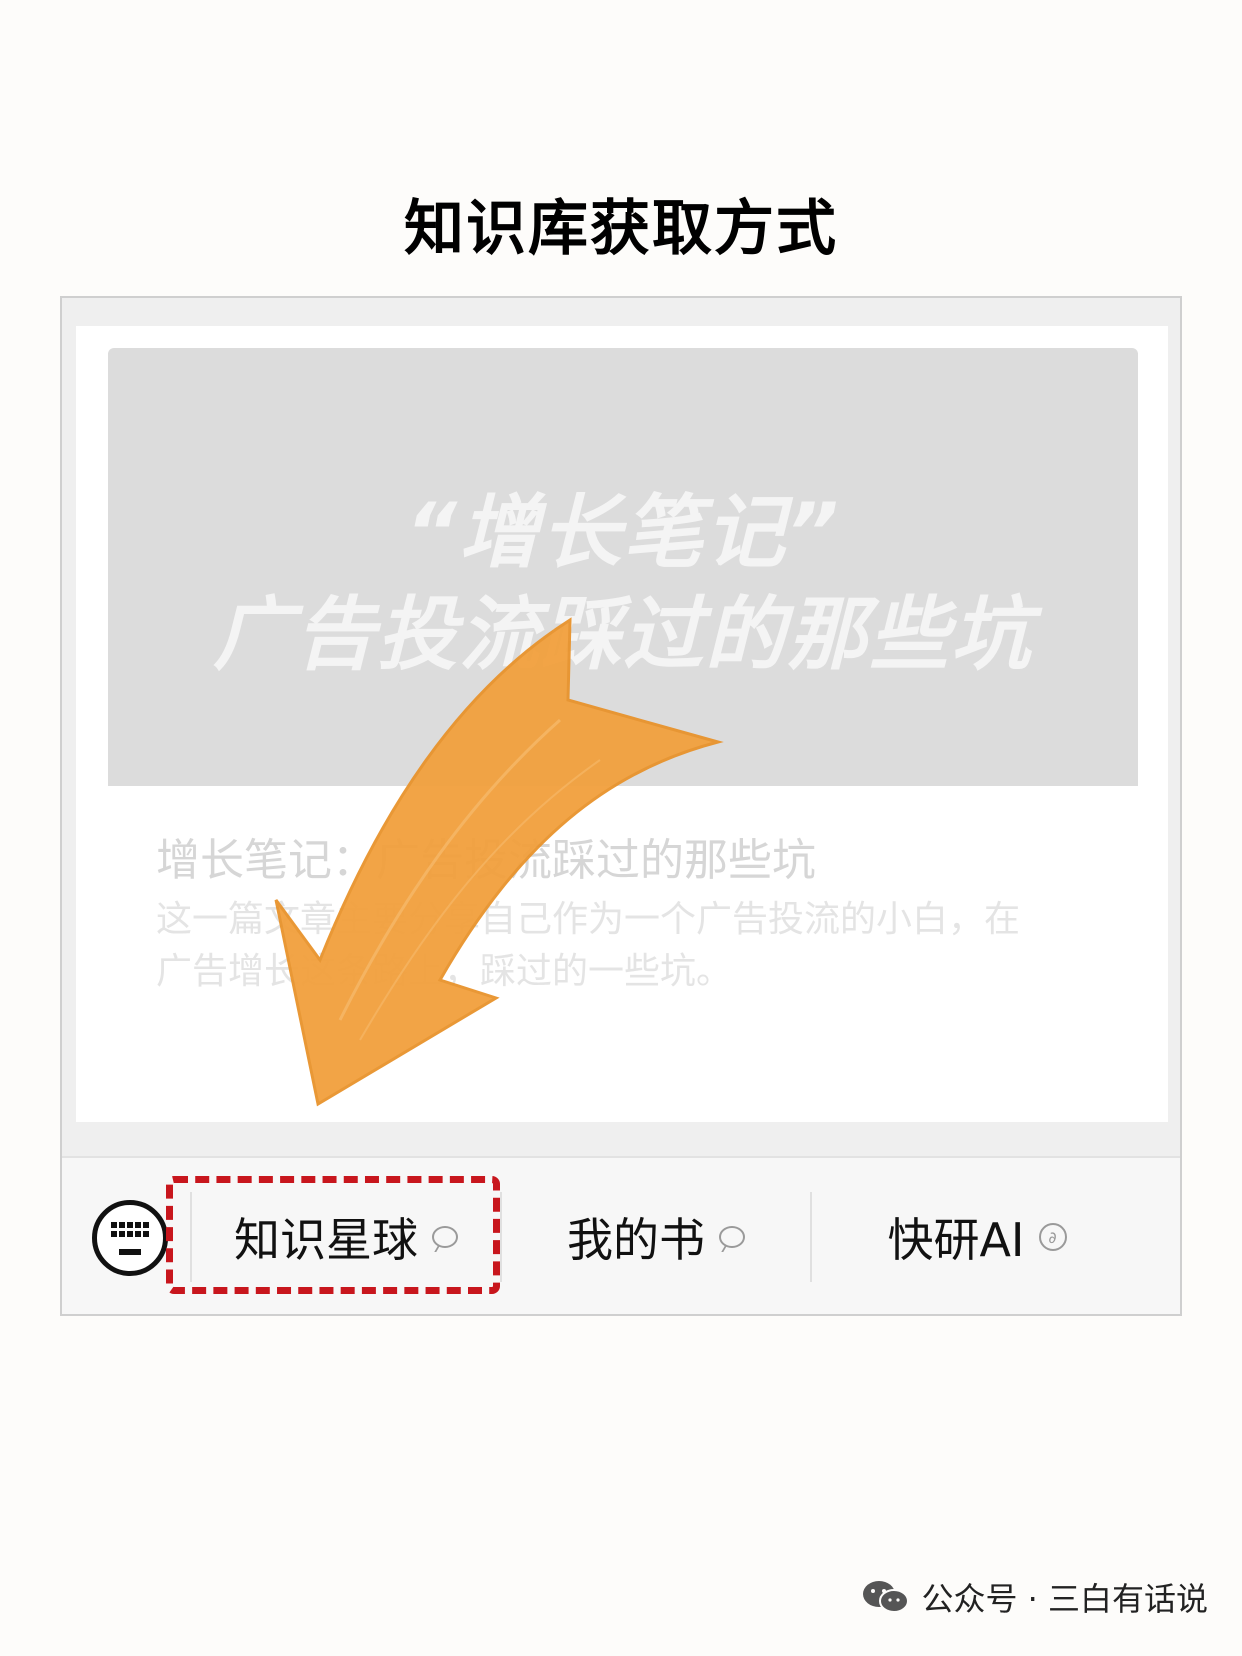  I want to click on cover-title-line-2: 广告投流踩过的那些坑, so click(623, 634).